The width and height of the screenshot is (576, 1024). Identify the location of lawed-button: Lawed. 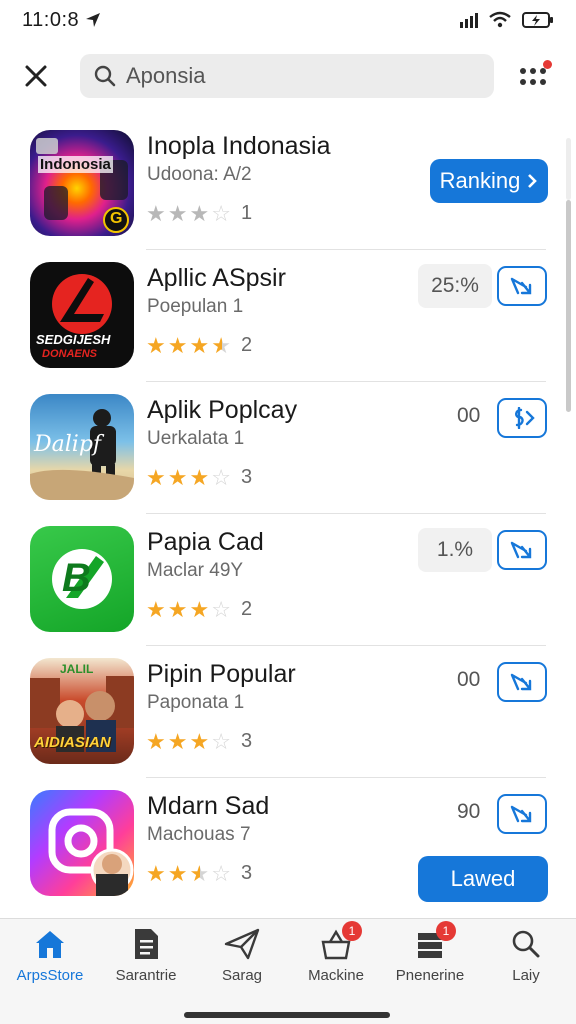
(483, 879).